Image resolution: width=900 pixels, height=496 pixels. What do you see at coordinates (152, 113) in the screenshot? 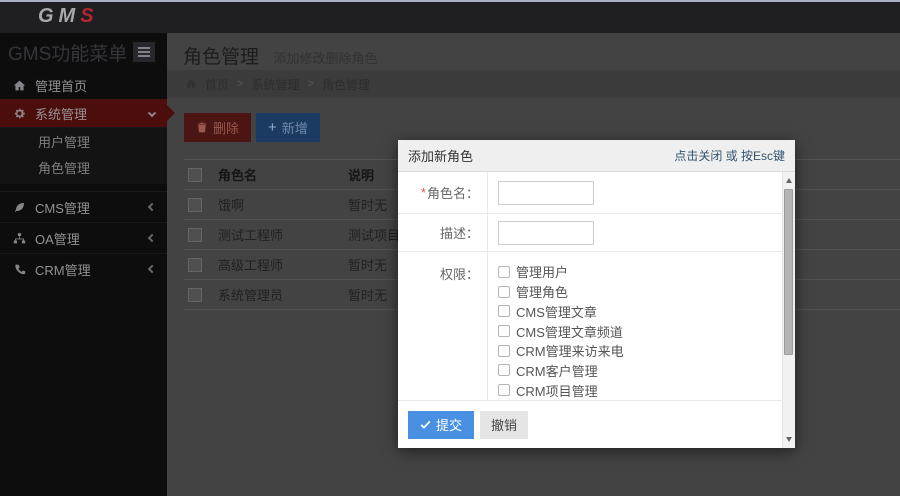
I see `chevron-down-icon` at bounding box center [152, 113].